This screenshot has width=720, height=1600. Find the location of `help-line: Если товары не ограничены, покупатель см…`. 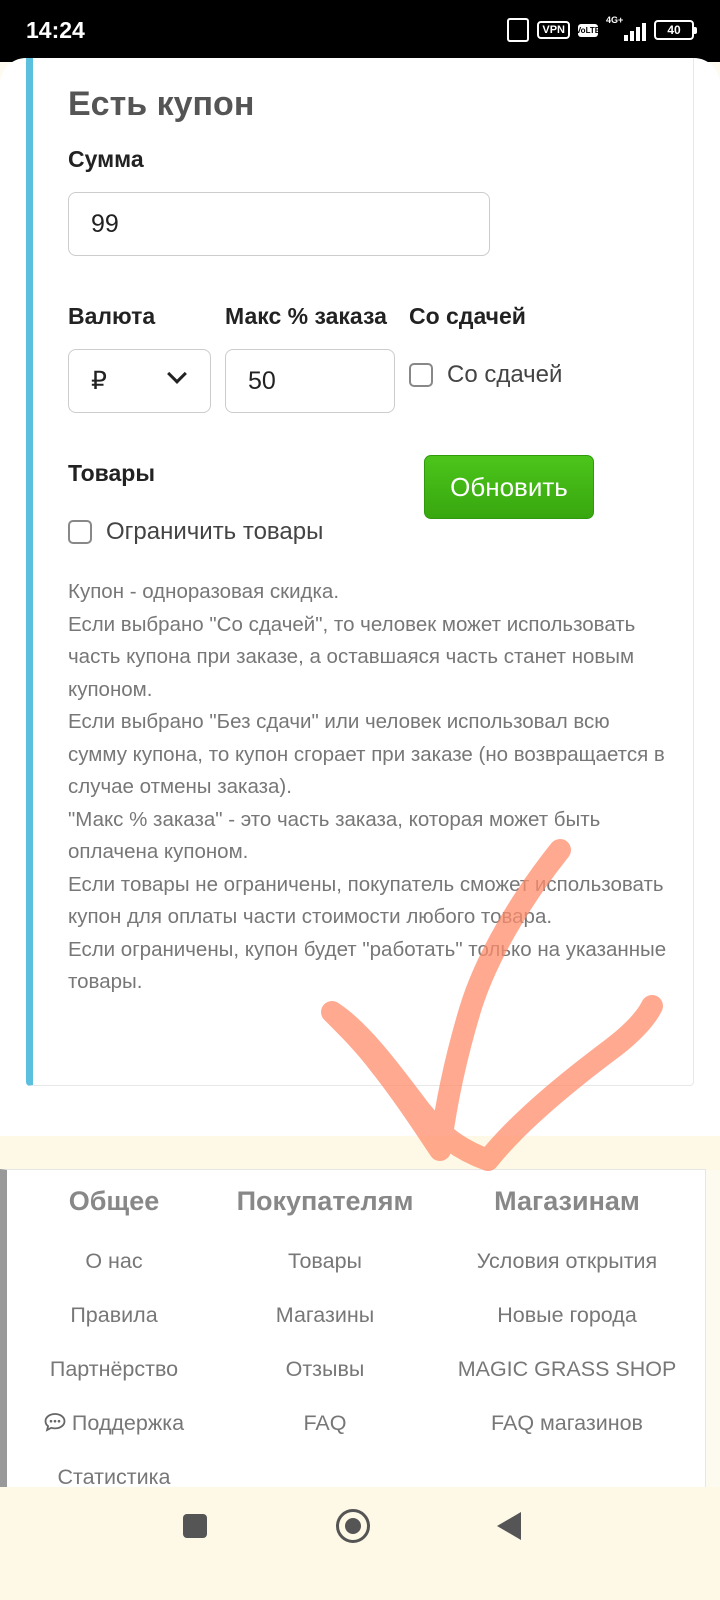

help-line: Если товары не ограничены, покупатель см… is located at coordinates (366, 900).